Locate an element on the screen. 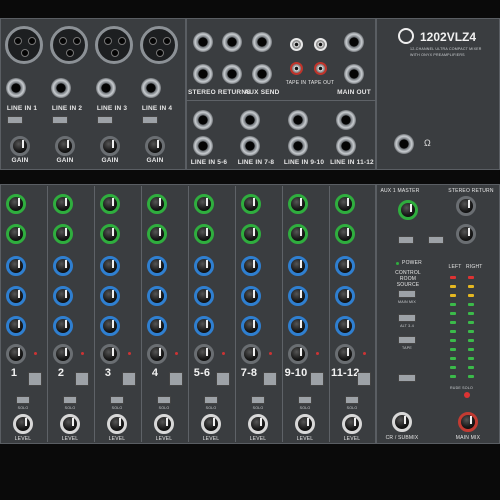 The width and height of the screenshot is (500, 500). line-8-jack is located at coordinates (250, 146).